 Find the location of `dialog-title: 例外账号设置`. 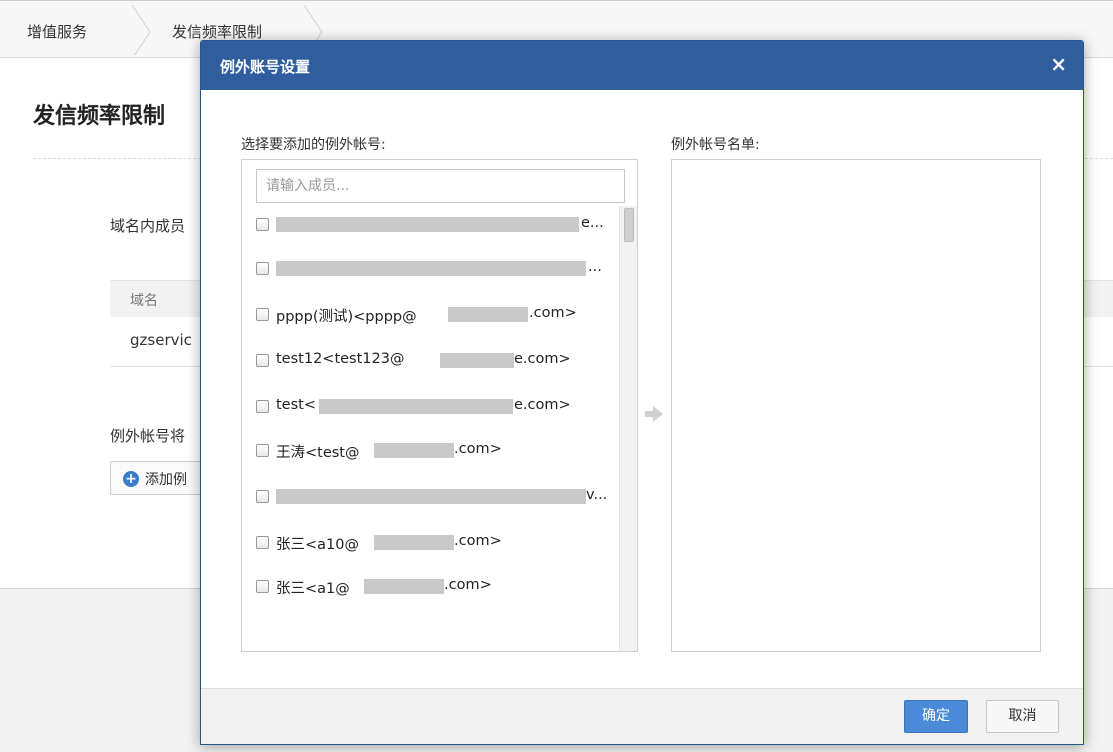

dialog-title: 例外账号设置 is located at coordinates (265, 67).